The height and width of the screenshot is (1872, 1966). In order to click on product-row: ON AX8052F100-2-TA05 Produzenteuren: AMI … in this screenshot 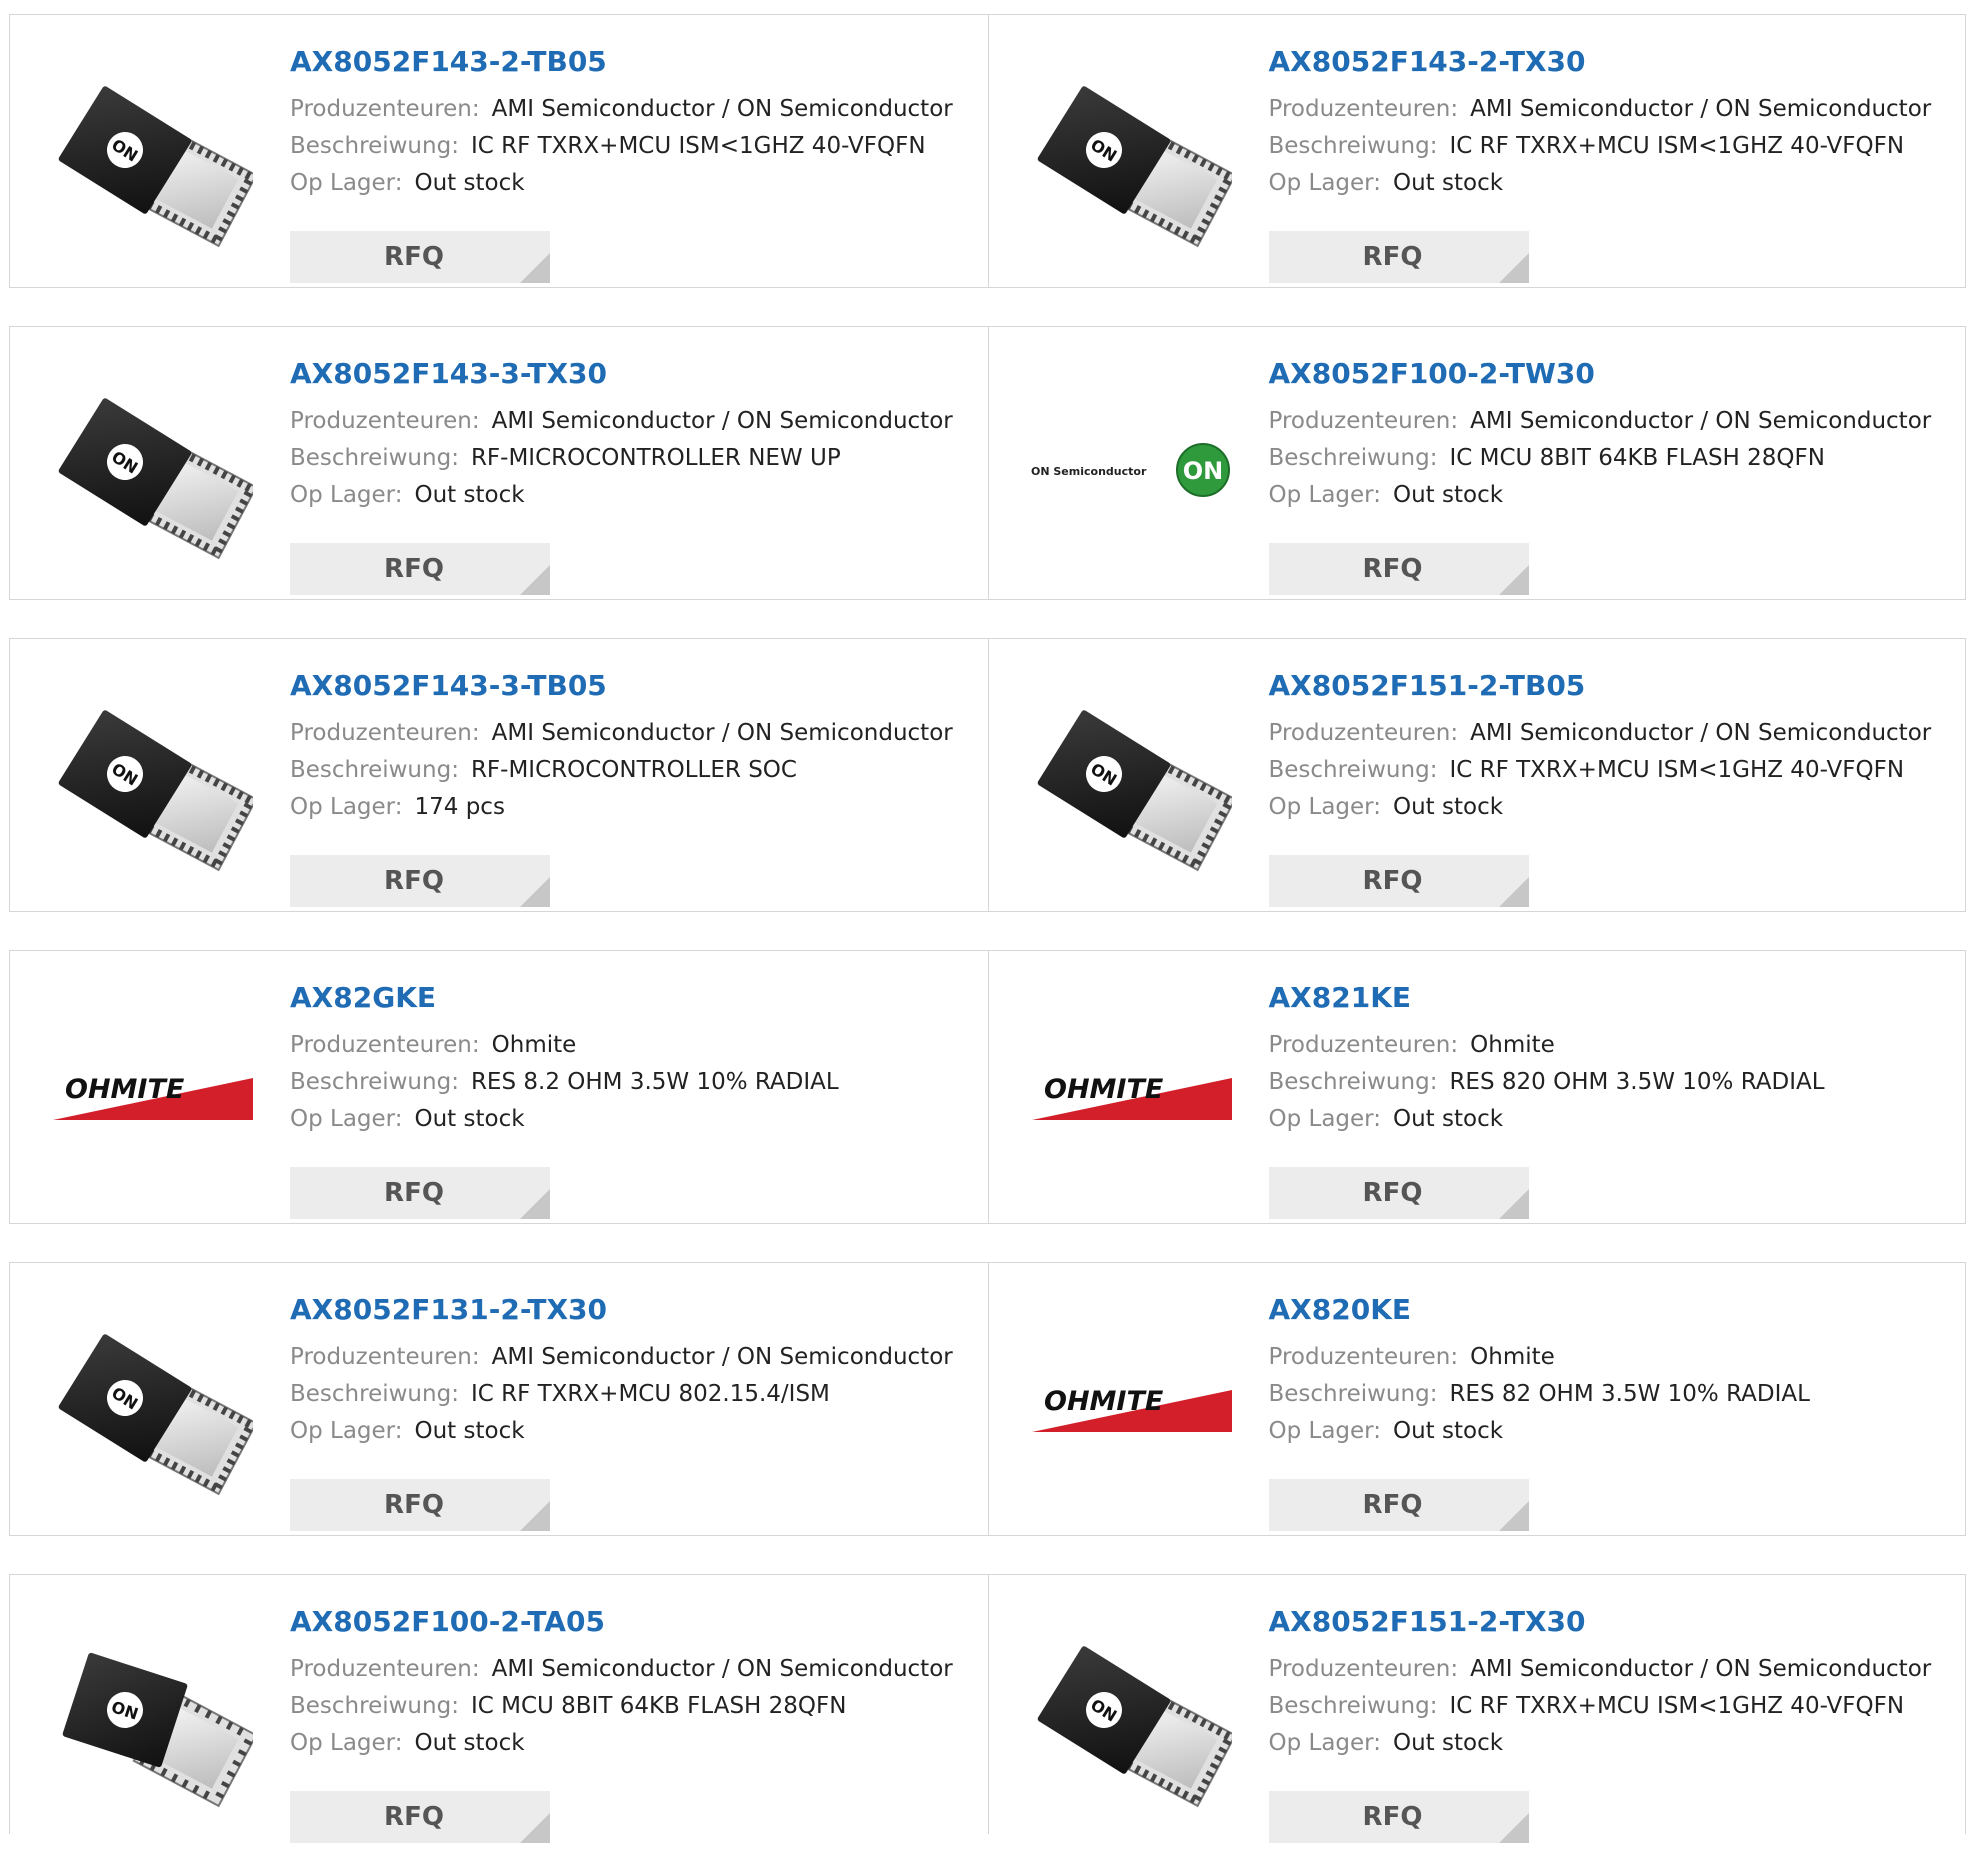, I will do `click(987, 1708)`.